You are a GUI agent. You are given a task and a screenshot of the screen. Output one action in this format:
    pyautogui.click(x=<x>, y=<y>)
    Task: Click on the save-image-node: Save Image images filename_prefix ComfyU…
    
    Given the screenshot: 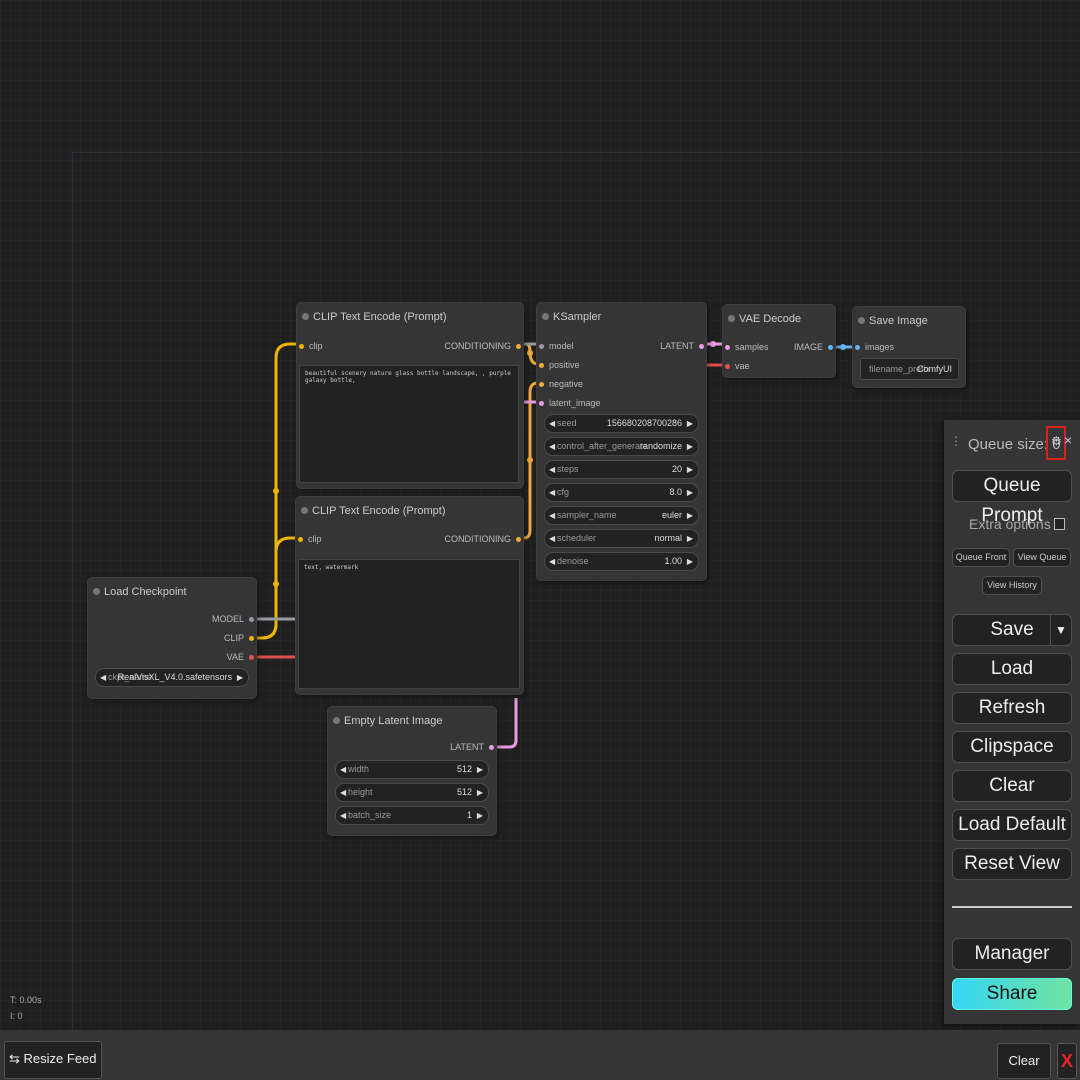 What is the action you would take?
    pyautogui.click(x=909, y=347)
    